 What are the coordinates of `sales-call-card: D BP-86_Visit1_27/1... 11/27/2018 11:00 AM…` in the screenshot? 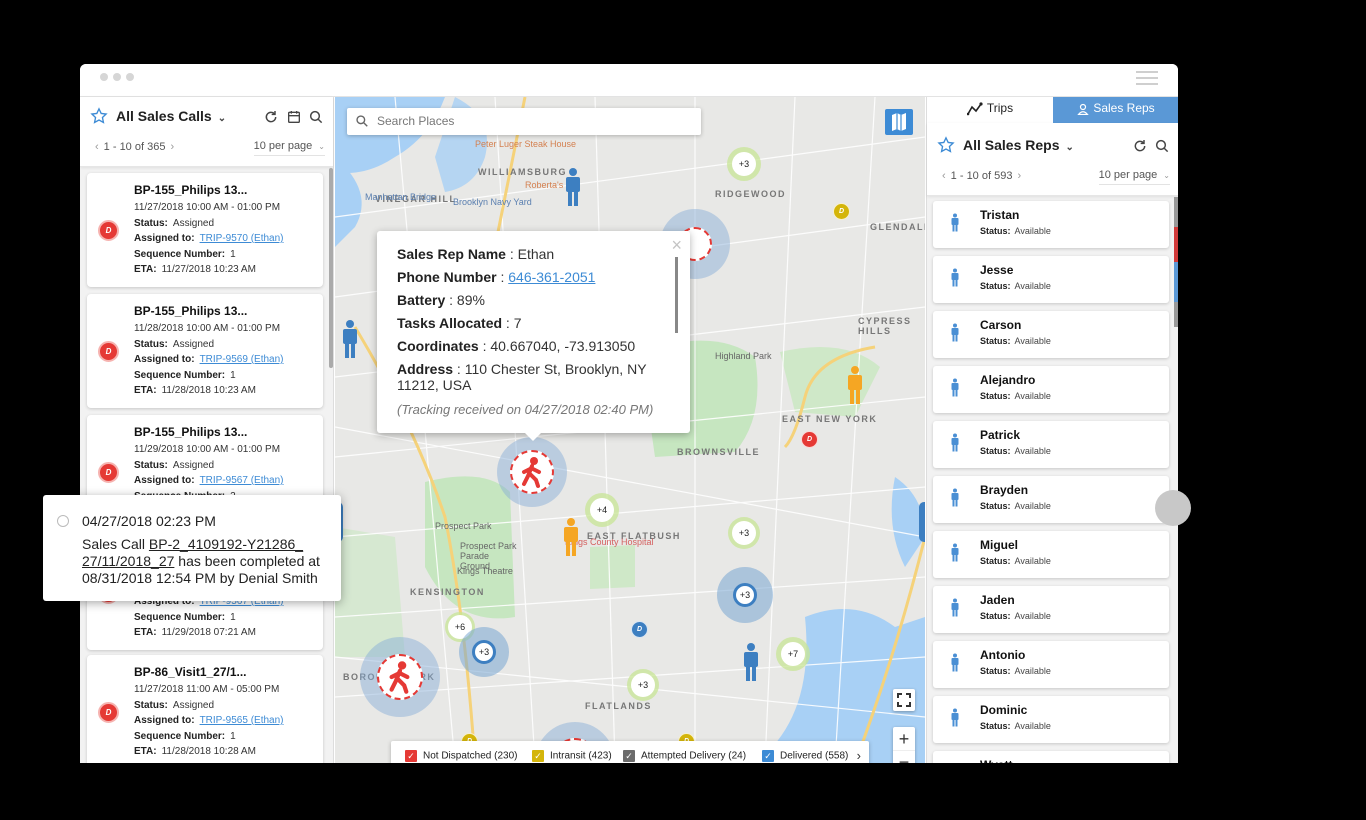 It's located at (205, 709).